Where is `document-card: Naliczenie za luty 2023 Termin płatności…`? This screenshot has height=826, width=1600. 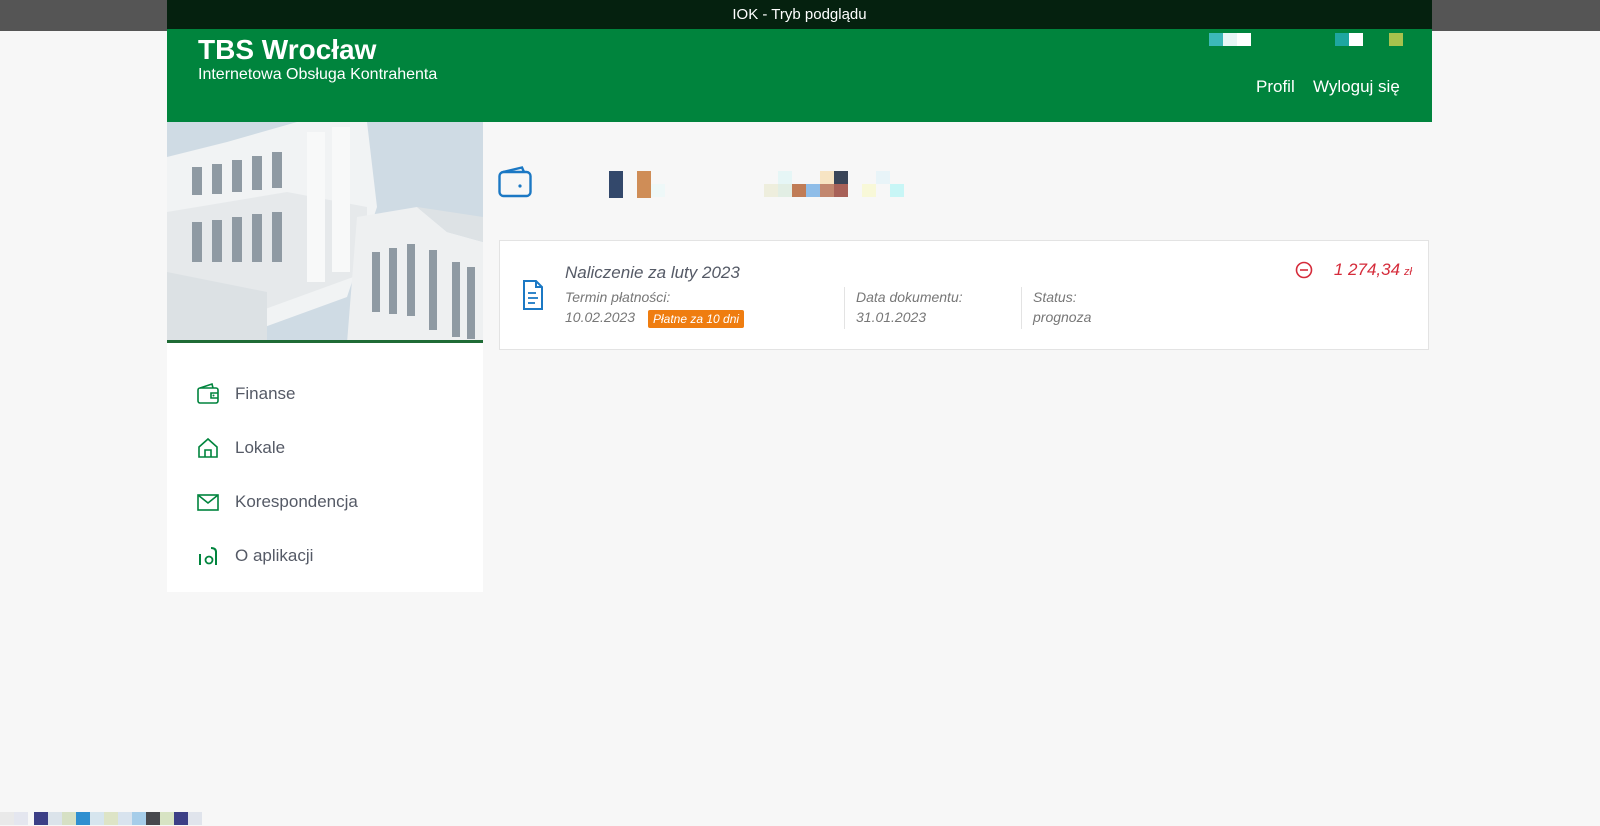
document-card: Naliczenie za luty 2023 Termin płatności… is located at coordinates (964, 295).